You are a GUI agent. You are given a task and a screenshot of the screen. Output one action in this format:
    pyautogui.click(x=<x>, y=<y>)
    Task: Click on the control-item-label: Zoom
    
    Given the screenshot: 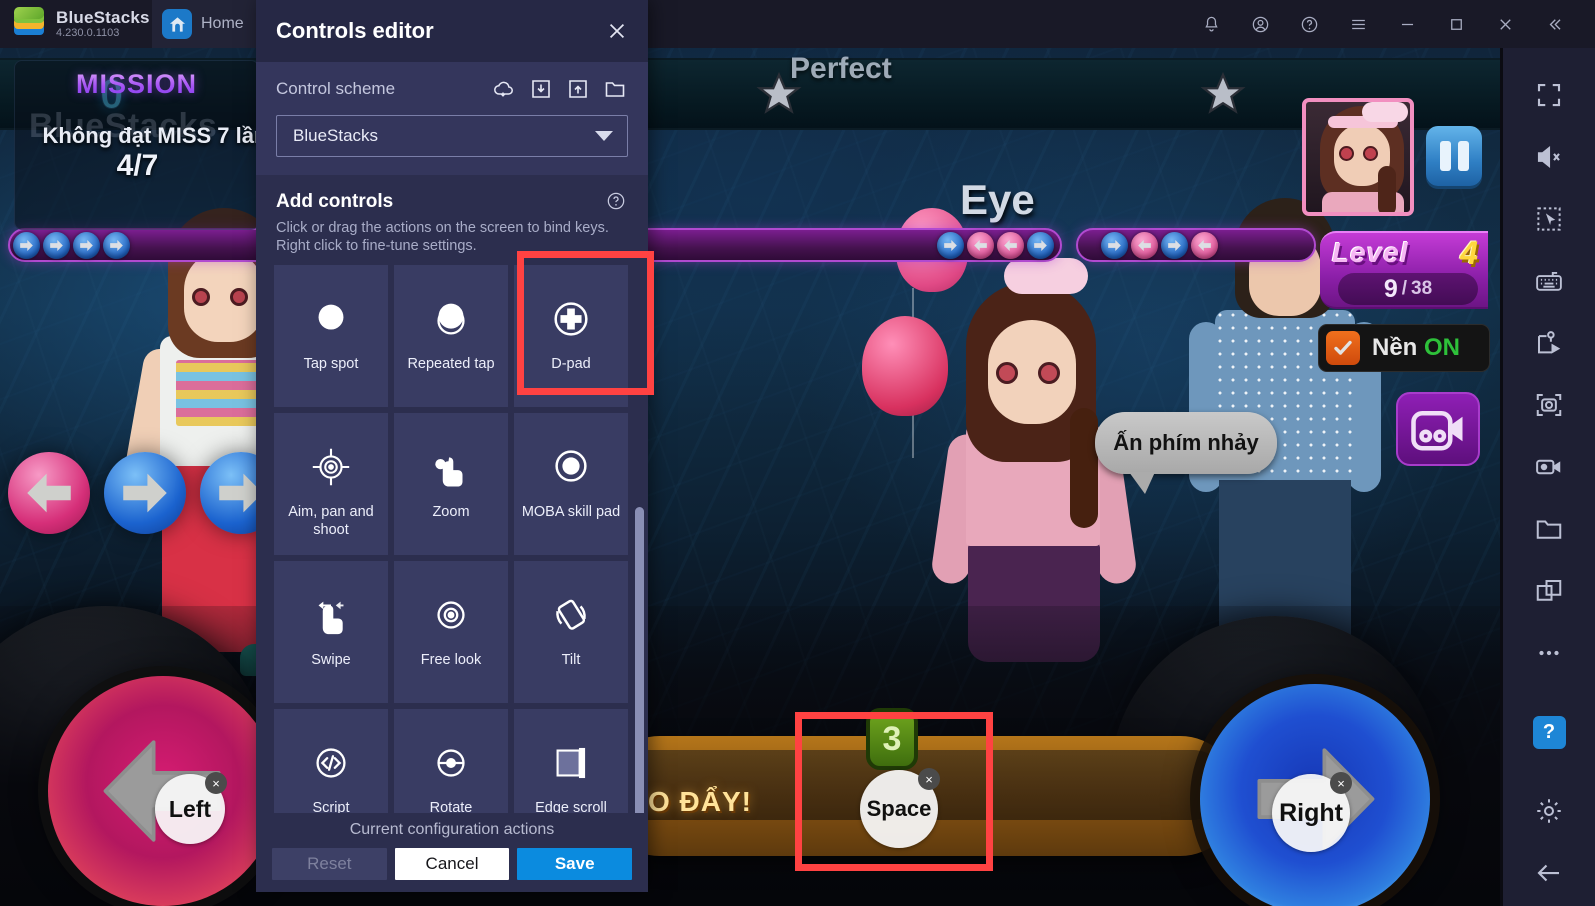 What is the action you would take?
    pyautogui.click(x=451, y=512)
    